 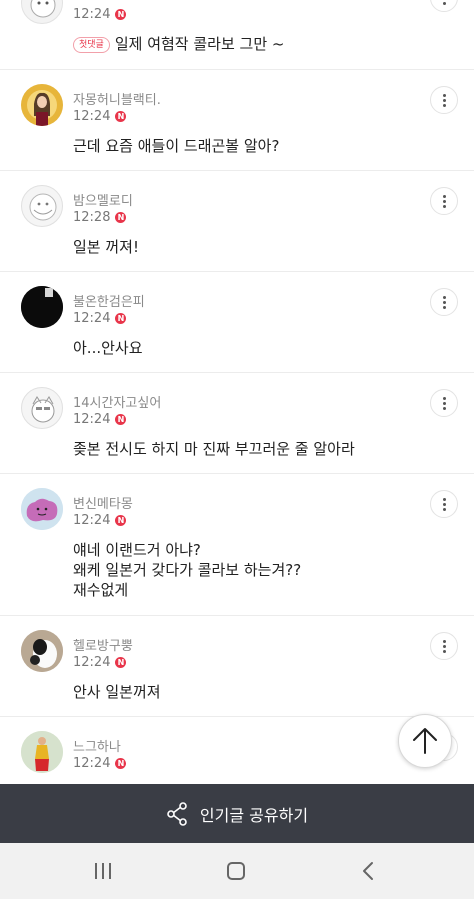 I want to click on recent-apps-icon, so click(x=103, y=871).